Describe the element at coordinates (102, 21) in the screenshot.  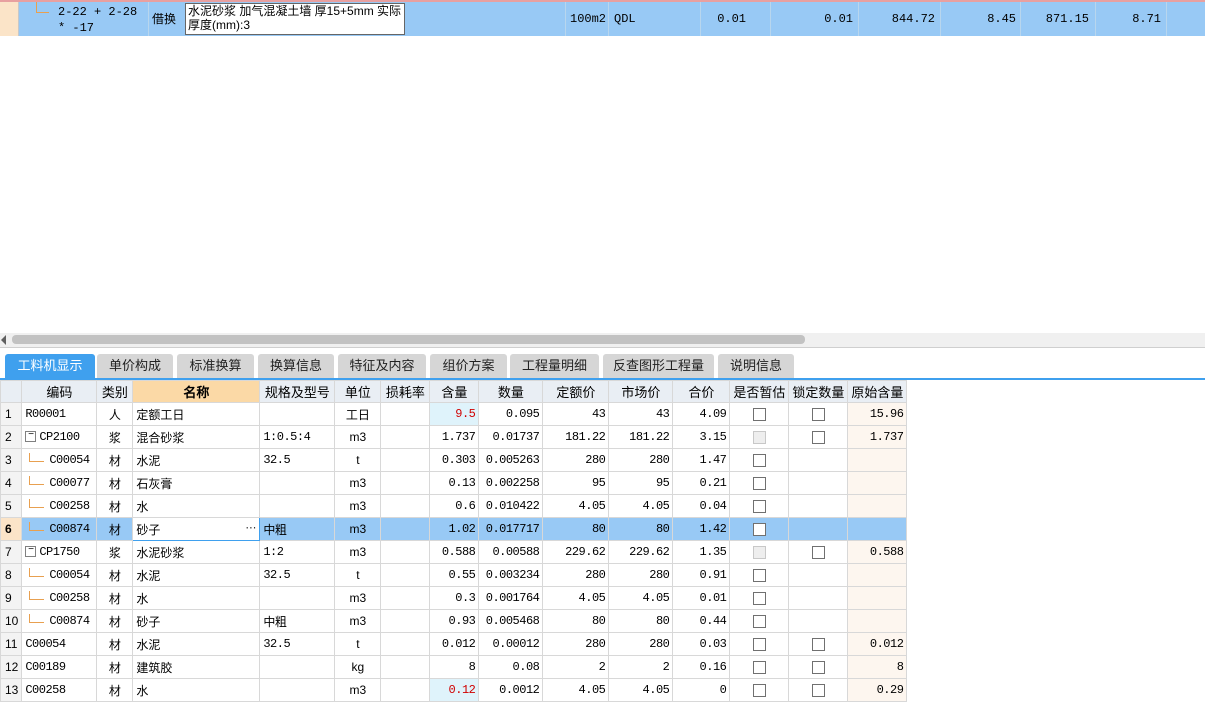
I see `top-code-cell: 2-22 + 2-28 * -17` at that location.